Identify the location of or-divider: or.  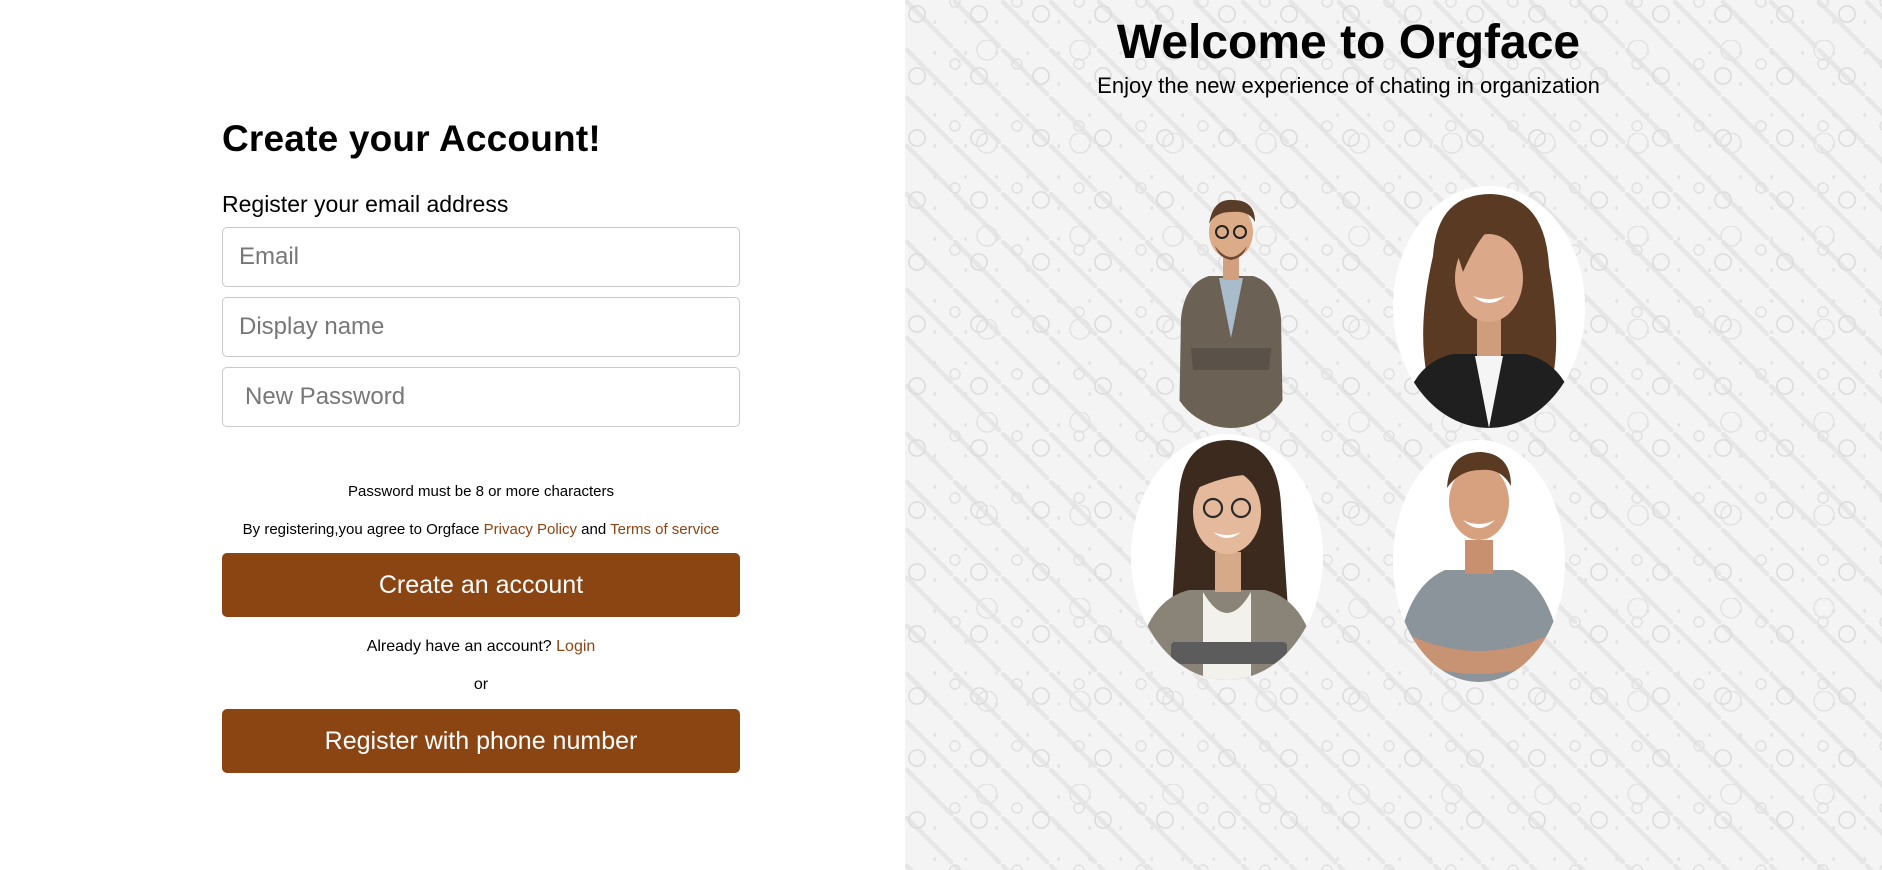
(481, 684).